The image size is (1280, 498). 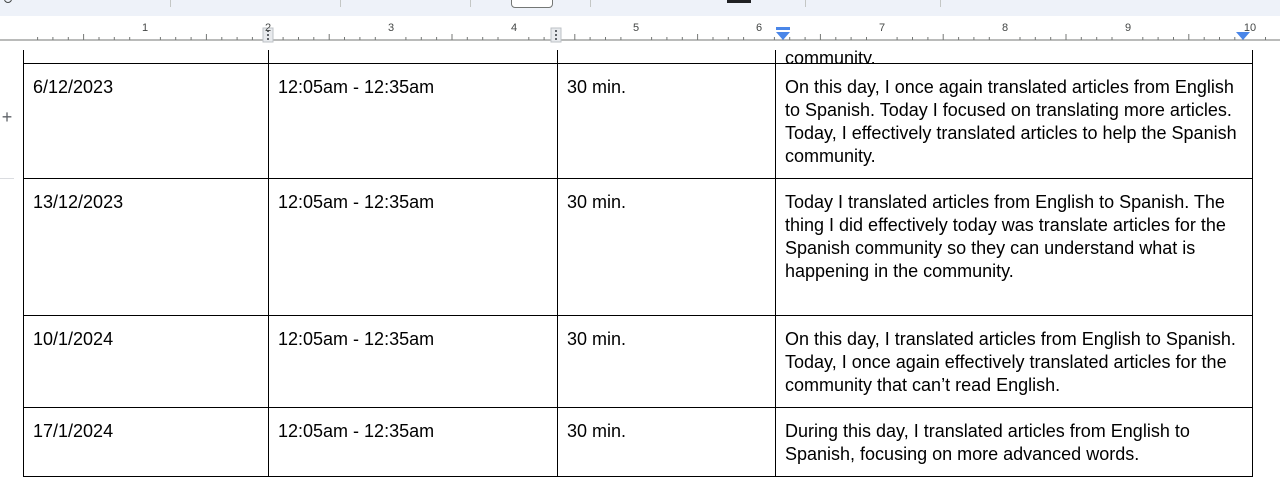 I want to click on date-cell: 6/12/2023, so click(x=146, y=121).